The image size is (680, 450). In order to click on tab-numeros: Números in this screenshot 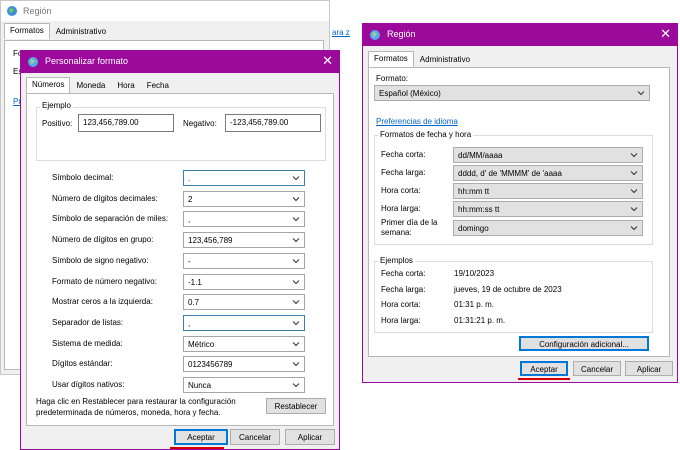, I will do `click(48, 85)`.